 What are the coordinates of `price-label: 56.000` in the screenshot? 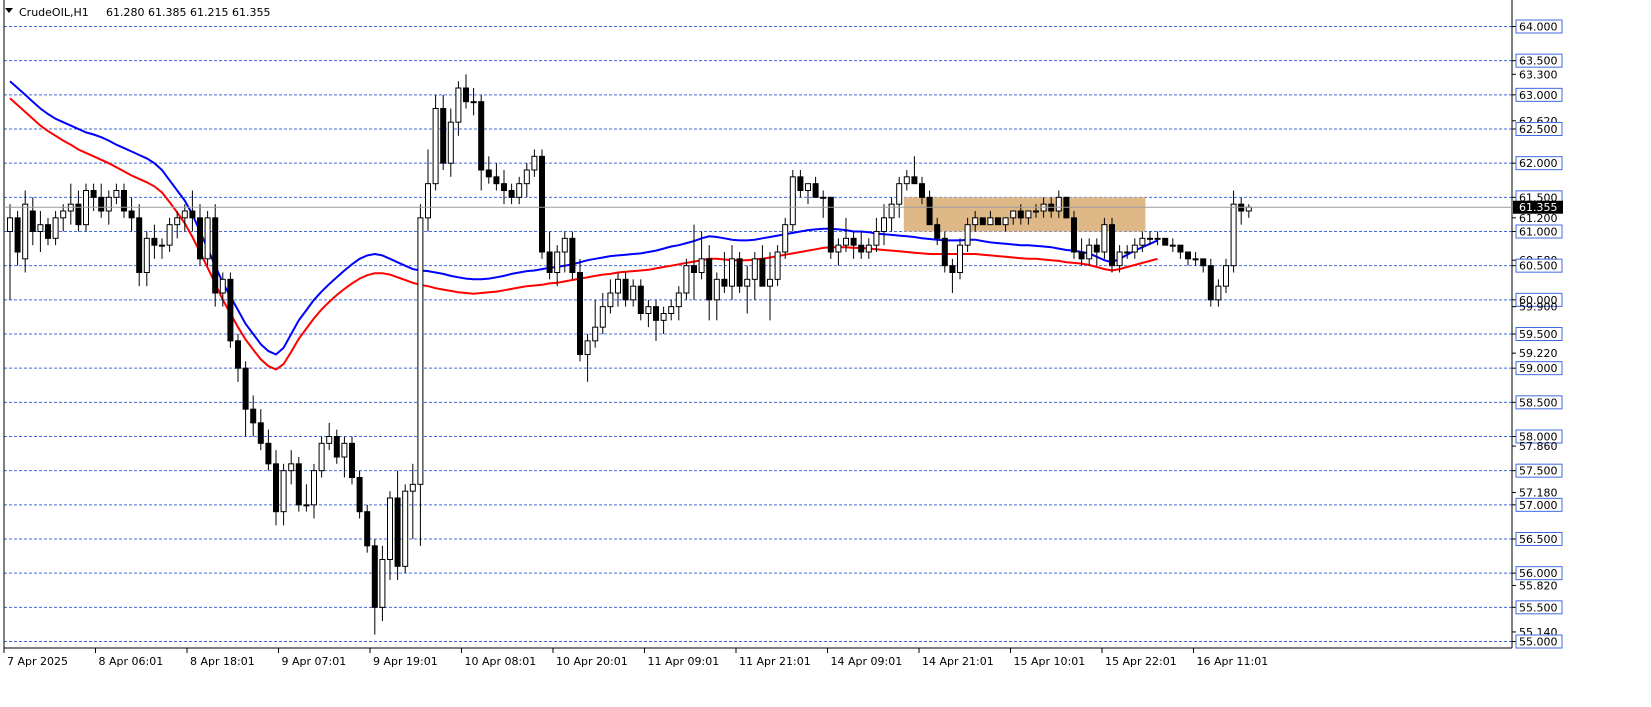 It's located at (1538, 573).